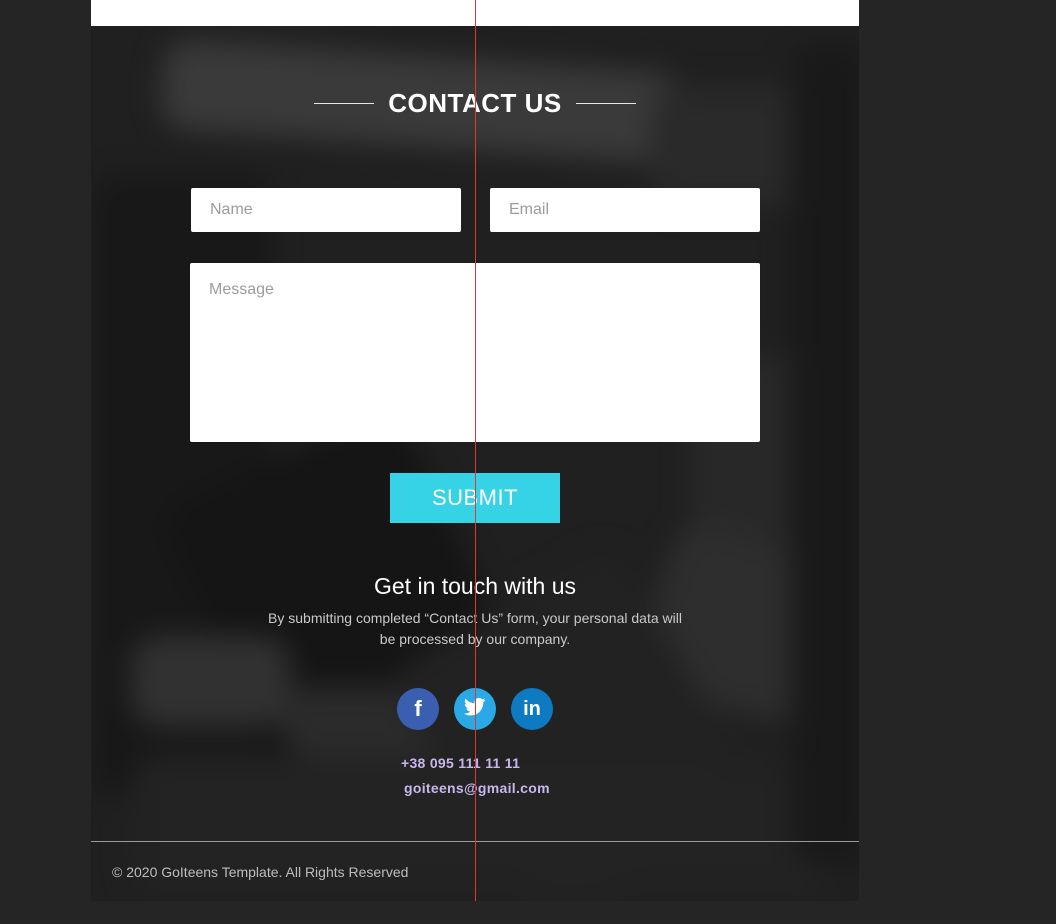 The image size is (1056, 924). I want to click on linkedin-link: in, so click(532, 709).